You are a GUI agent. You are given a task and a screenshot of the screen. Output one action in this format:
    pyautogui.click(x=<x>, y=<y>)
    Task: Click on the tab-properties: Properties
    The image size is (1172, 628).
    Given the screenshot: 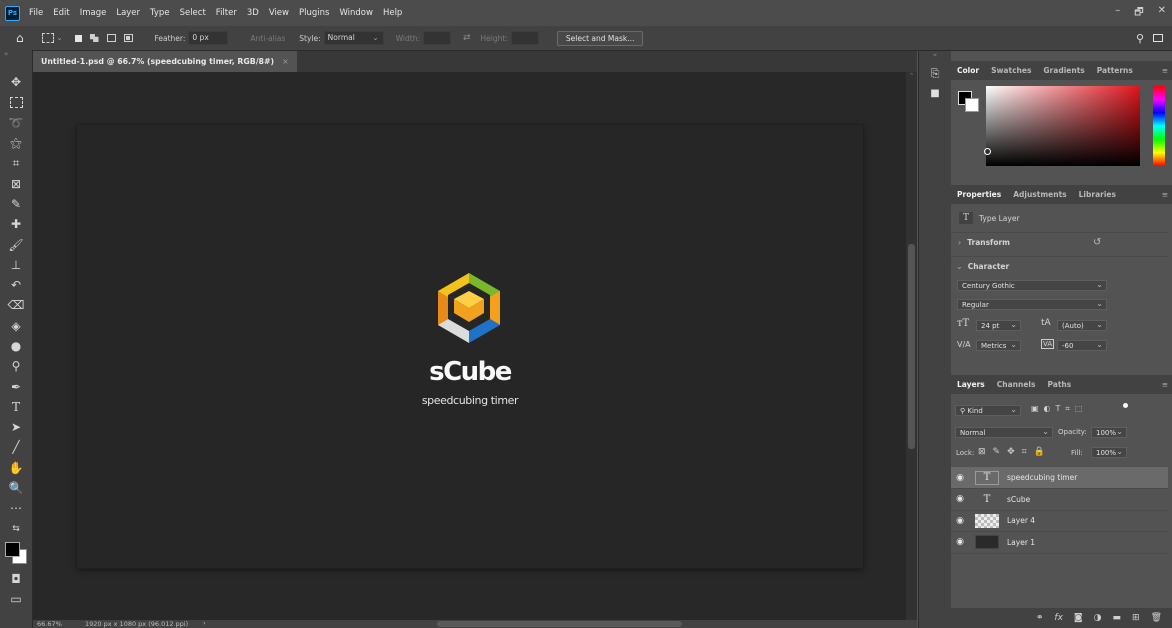 What is the action you would take?
    pyautogui.click(x=979, y=194)
    